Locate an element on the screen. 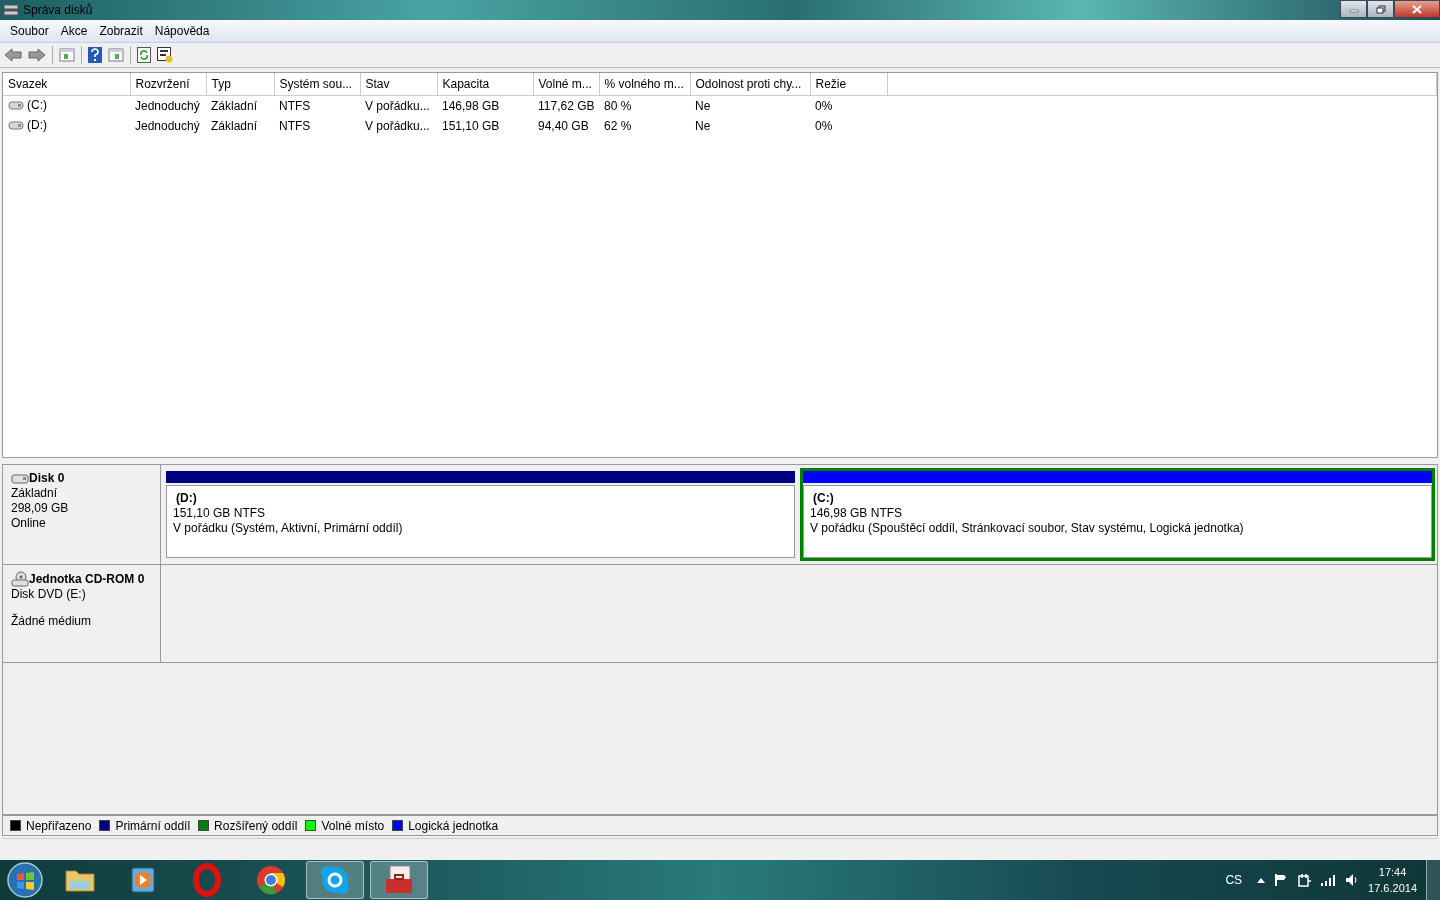  disk-detail: Základní is located at coordinates (35, 493).